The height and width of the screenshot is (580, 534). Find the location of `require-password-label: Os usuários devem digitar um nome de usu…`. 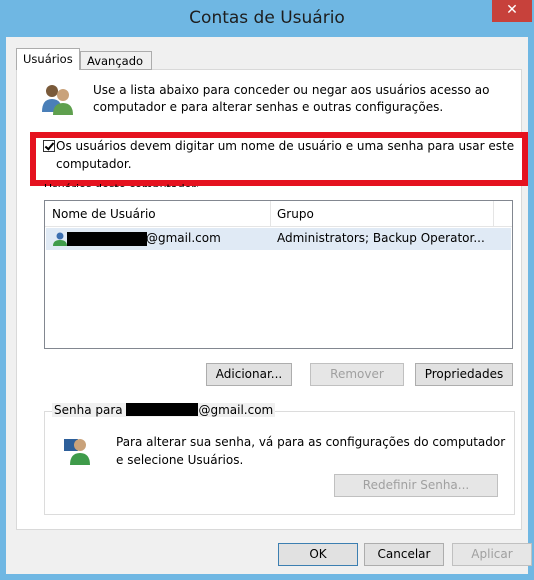

require-password-label: Os usuários devem digitar um nome de usu… is located at coordinates (286, 155).